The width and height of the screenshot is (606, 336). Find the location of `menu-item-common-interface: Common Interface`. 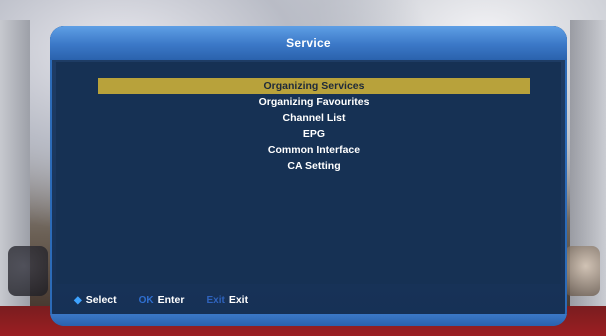

menu-item-common-interface: Common Interface is located at coordinates (314, 150).